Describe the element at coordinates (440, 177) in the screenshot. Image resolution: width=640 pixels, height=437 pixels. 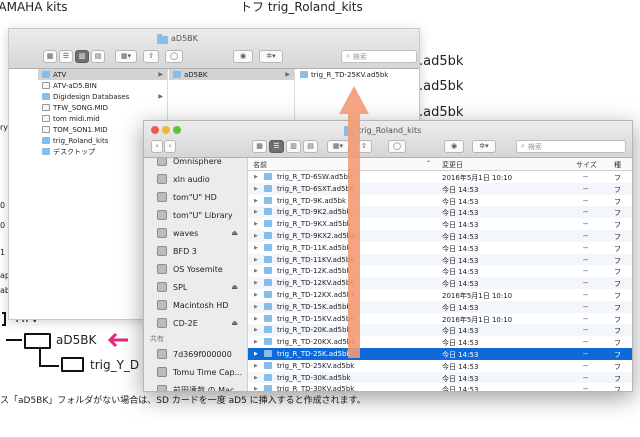
I see `table-row: ▶ trig_R_TD-6SW.ad5bk 2016年5月1日 10:10 -- フ` at that location.